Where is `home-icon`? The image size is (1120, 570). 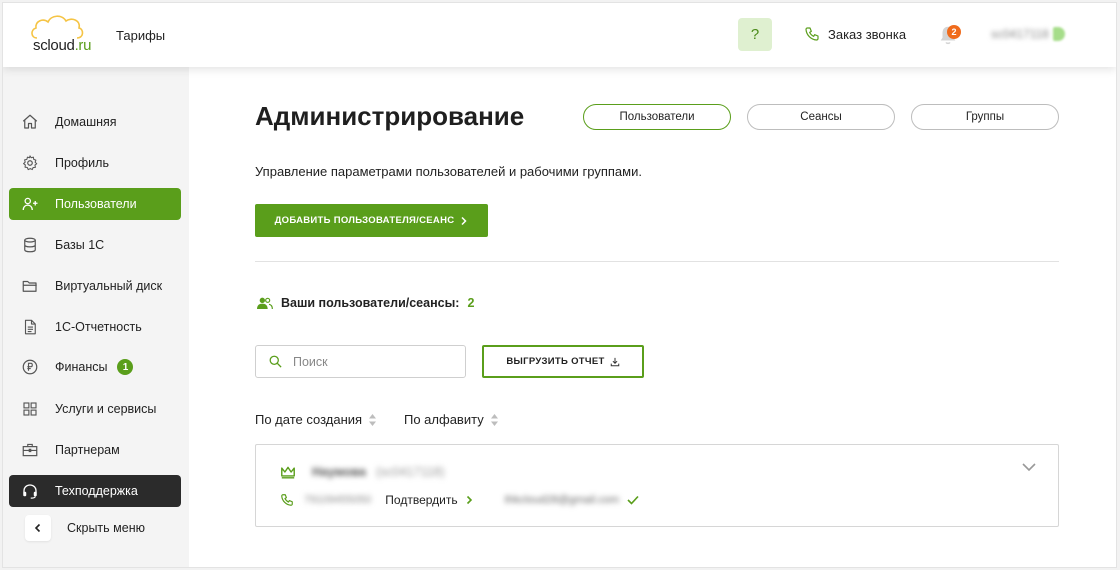 home-icon is located at coordinates (30, 121).